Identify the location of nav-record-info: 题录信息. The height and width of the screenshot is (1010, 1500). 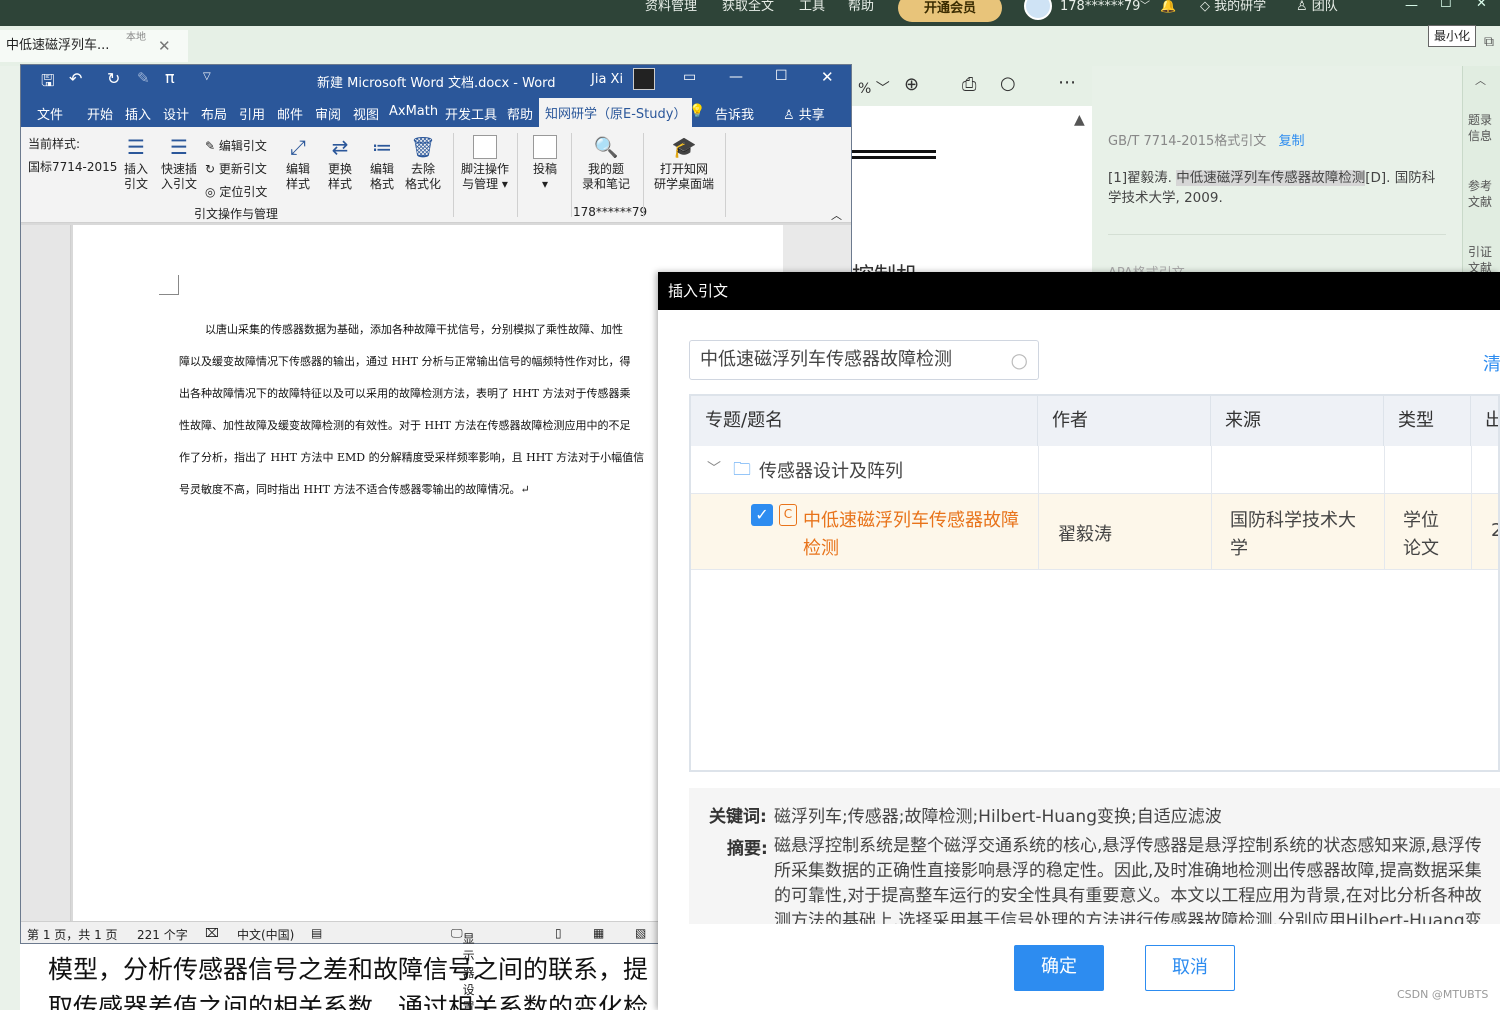
(1482, 128).